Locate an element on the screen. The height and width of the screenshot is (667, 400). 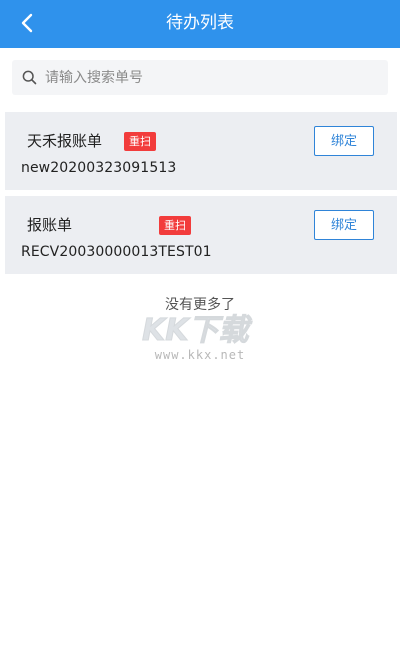
svg-text: KK下载 is located at coordinates (197, 329).